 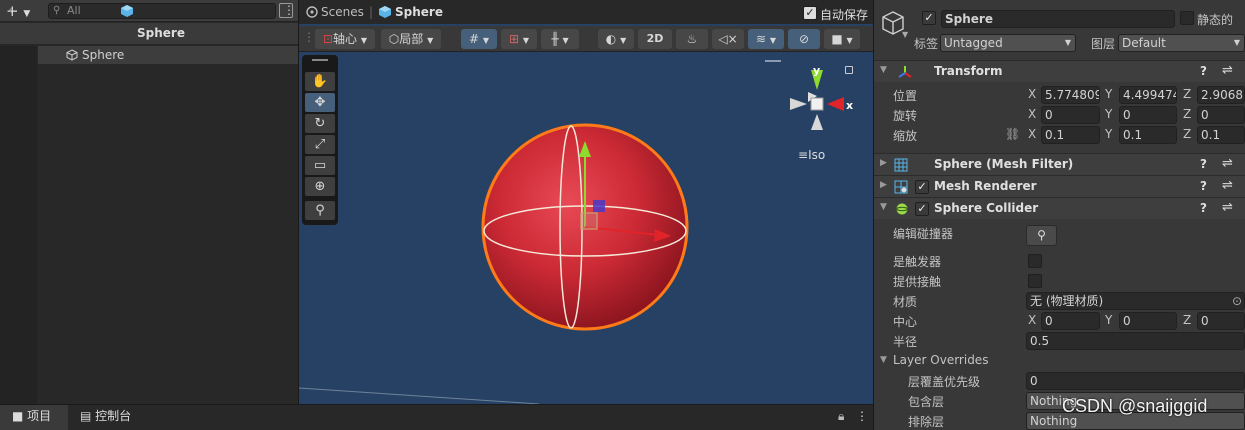 I want to click on scale-y-field: 0.1, so click(x=1148, y=135).